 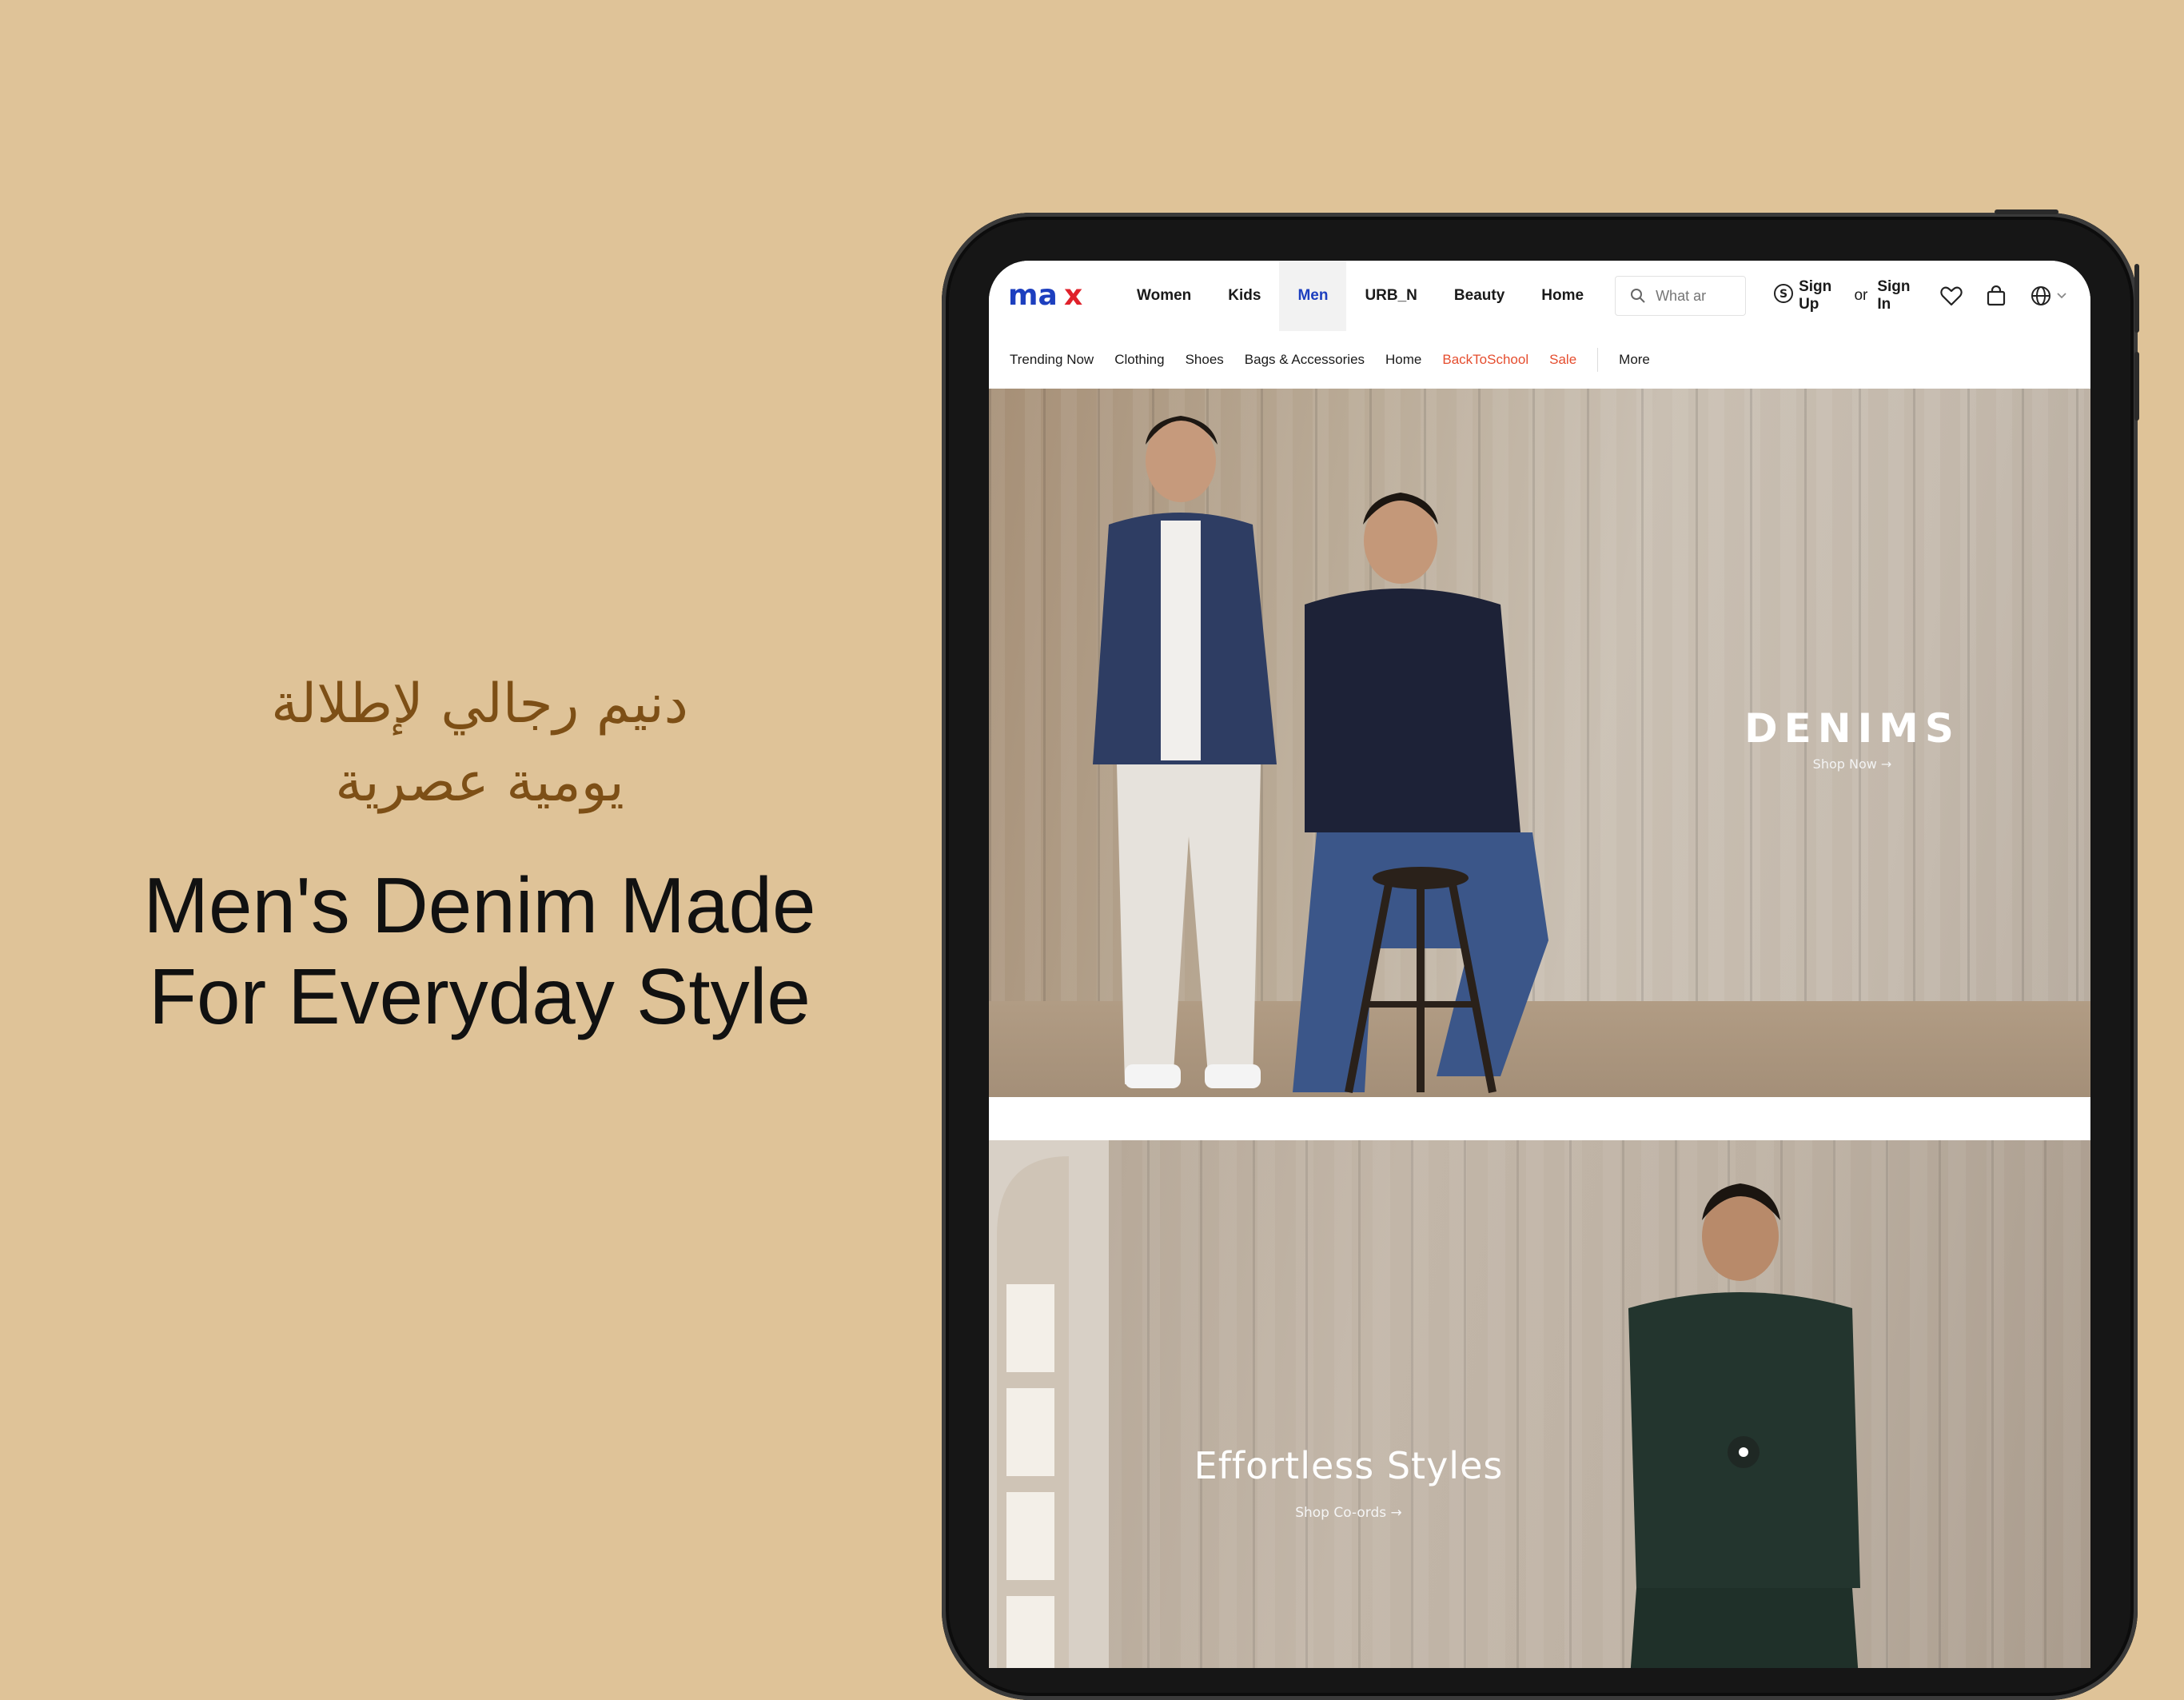 What do you see at coordinates (1861, 295) in the screenshot?
I see `or-separator: or` at bounding box center [1861, 295].